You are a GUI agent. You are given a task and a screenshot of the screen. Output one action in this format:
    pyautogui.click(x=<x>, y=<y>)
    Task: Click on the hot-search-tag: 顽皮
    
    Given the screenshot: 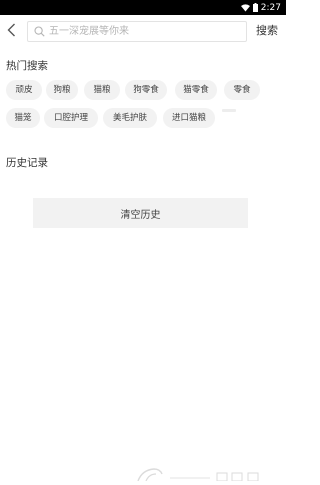 What is the action you would take?
    pyautogui.click(x=24, y=90)
    